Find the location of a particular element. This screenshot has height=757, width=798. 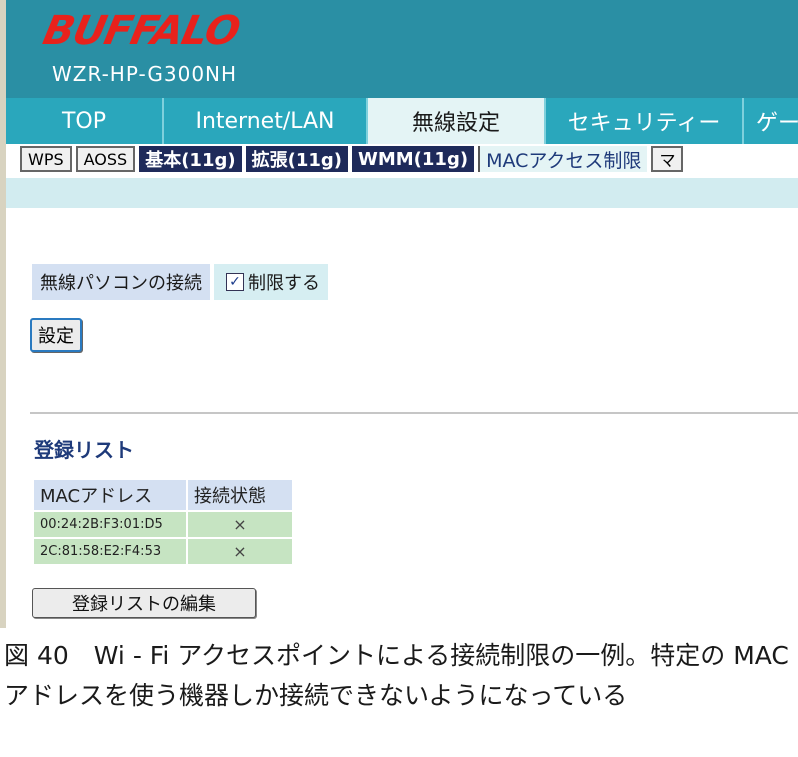

model-name: WZR-HP-G300NH is located at coordinates (145, 74).